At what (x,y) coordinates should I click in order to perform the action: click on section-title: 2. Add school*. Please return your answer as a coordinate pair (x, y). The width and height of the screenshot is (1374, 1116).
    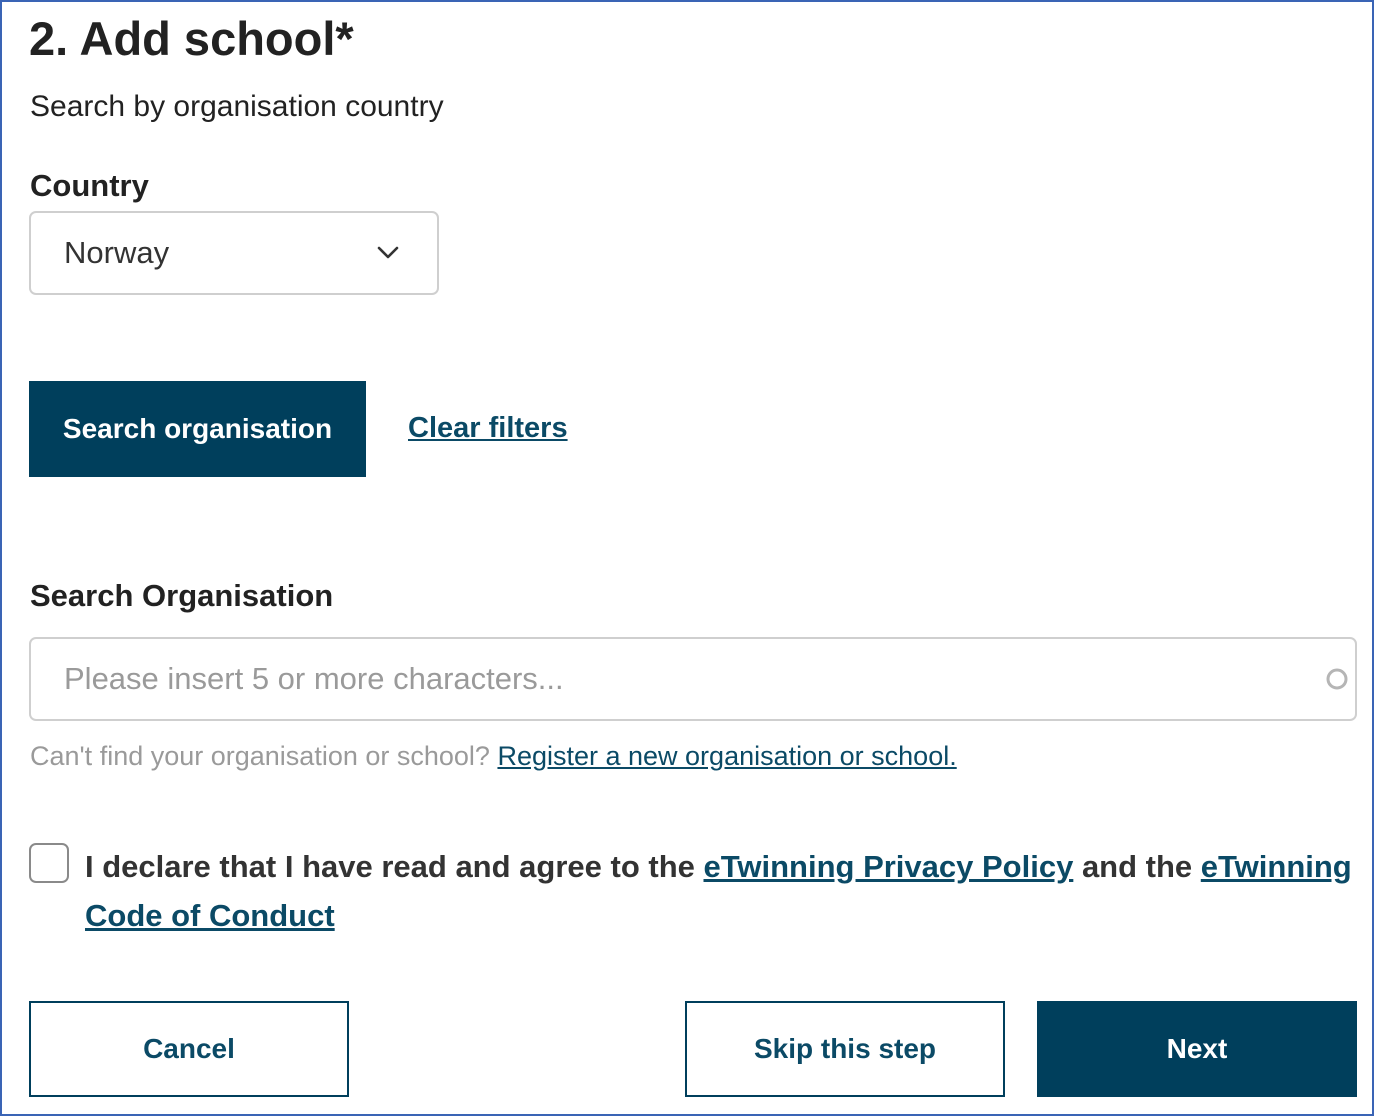
    Looking at the image, I should click on (191, 38).